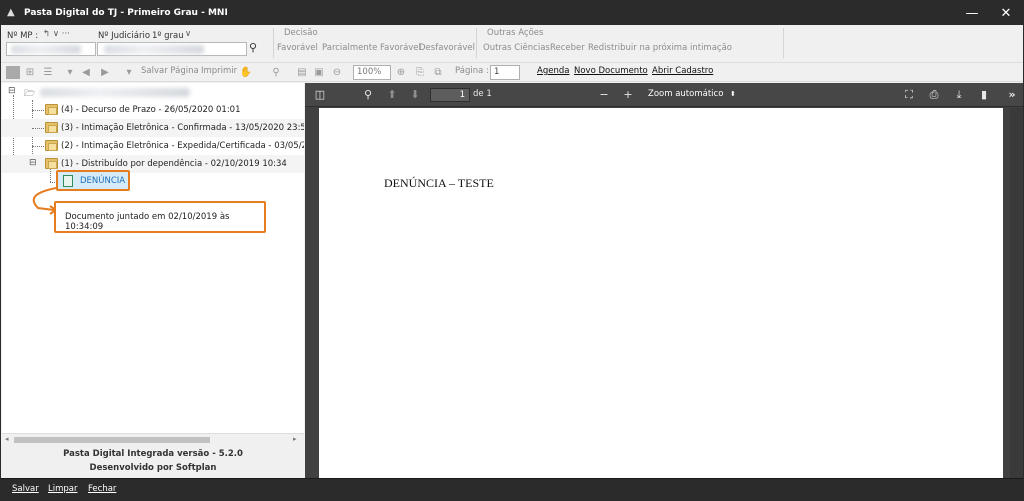 This screenshot has width=1024, height=501. Describe the element at coordinates (11, 12) in the screenshot. I see `app-logo-icon: ▲` at that location.